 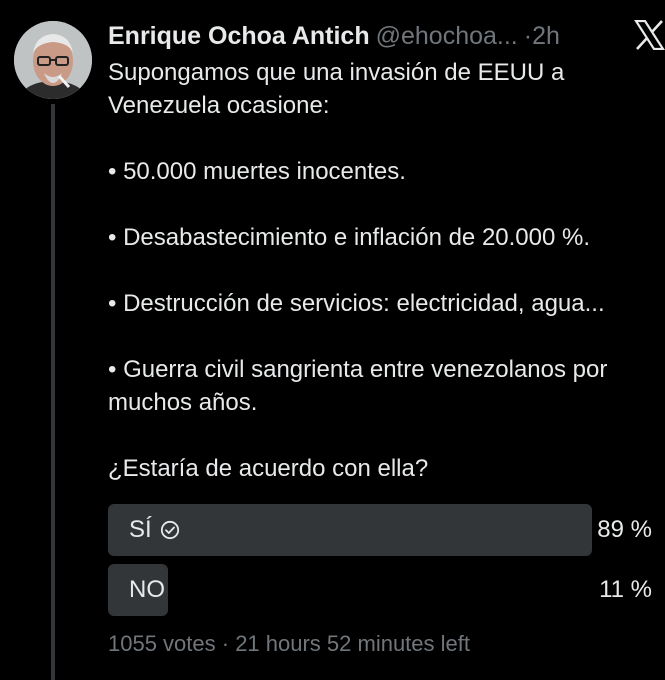 What do you see at coordinates (53, 392) in the screenshot?
I see `thread-line` at bounding box center [53, 392].